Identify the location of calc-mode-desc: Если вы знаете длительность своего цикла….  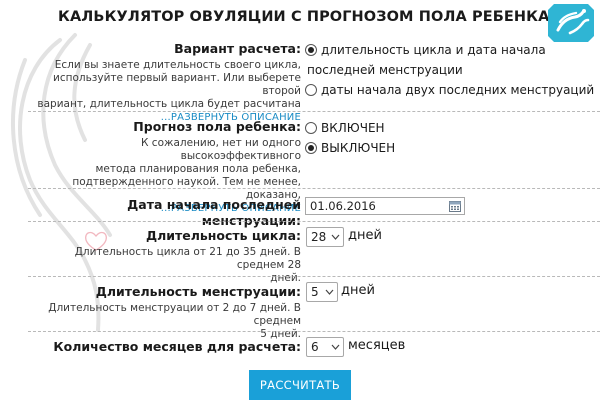
(162, 91).